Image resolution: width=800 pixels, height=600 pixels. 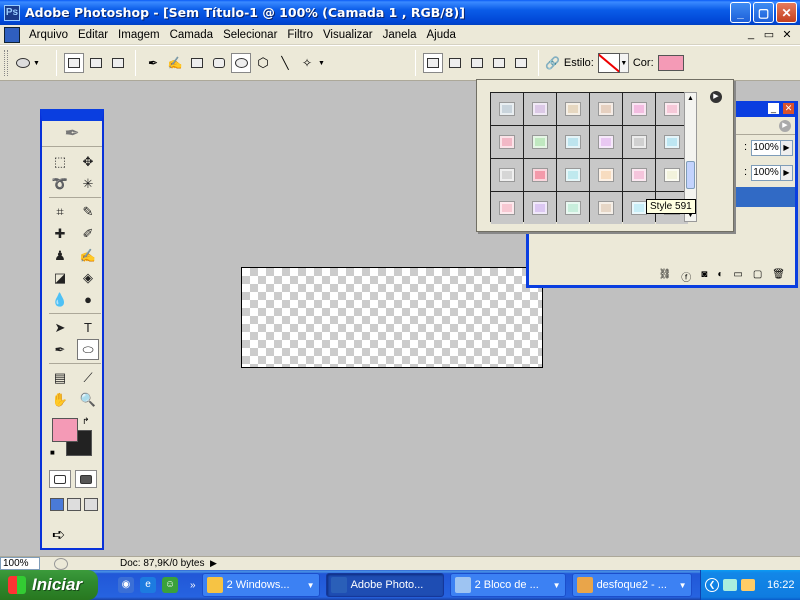 What do you see at coordinates (260, 585) in the screenshot?
I see `taskbar-task-button: 2 Windows... ▼` at bounding box center [260, 585].